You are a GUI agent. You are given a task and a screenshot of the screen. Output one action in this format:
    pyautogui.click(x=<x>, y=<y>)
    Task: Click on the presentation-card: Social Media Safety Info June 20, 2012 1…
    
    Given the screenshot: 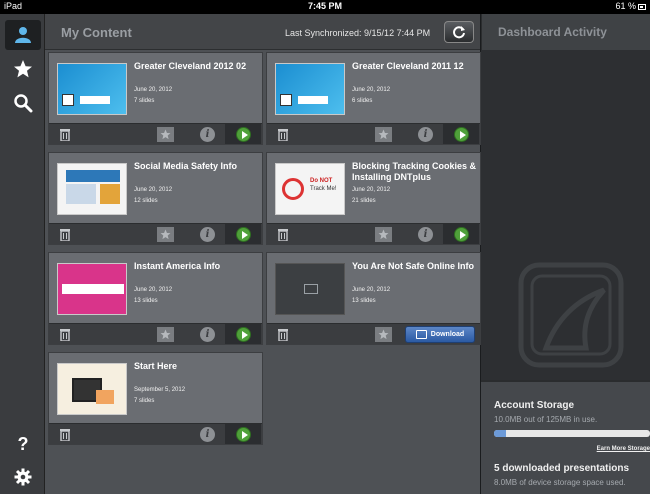 What is the action you would take?
    pyautogui.click(x=155, y=198)
    